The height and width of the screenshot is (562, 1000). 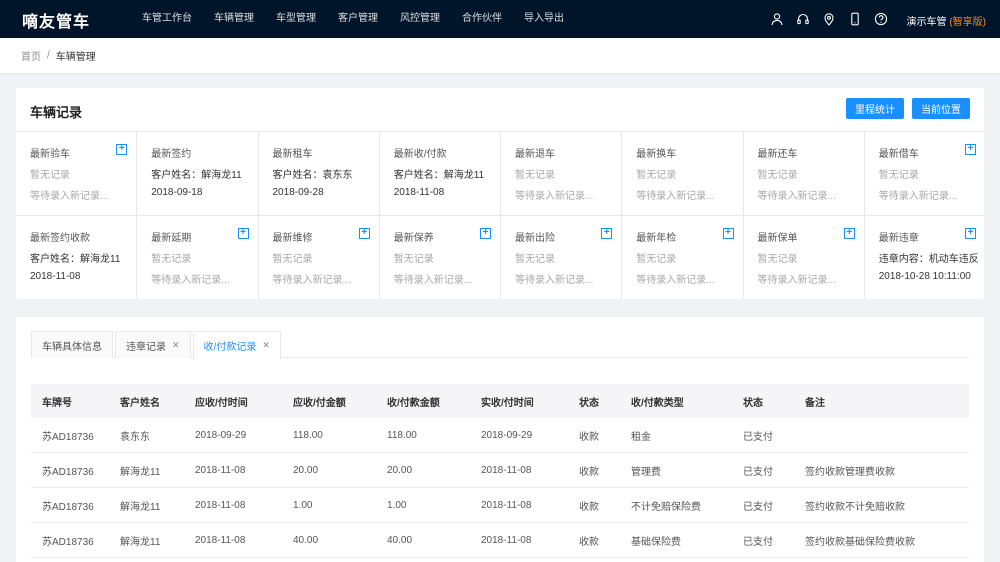 What do you see at coordinates (420, 154) in the screenshot?
I see `record-title: 最新收/付款` at bounding box center [420, 154].